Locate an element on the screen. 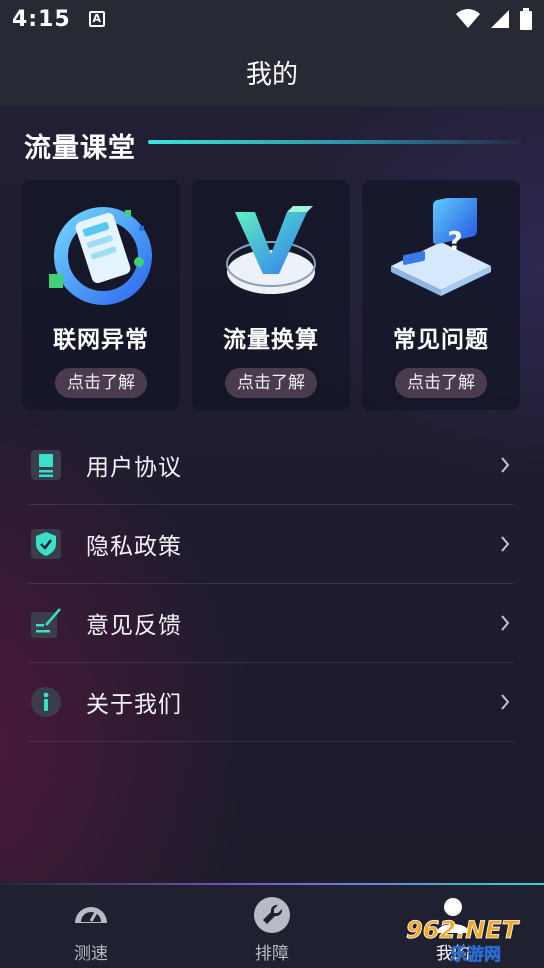 This screenshot has height=968, width=544. question-screen-icon: ? is located at coordinates (441, 247).